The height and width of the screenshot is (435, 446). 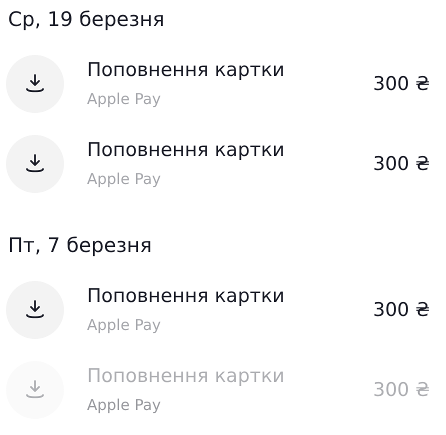 I want to click on date-heading: Ср, 19 березня, so click(x=87, y=19).